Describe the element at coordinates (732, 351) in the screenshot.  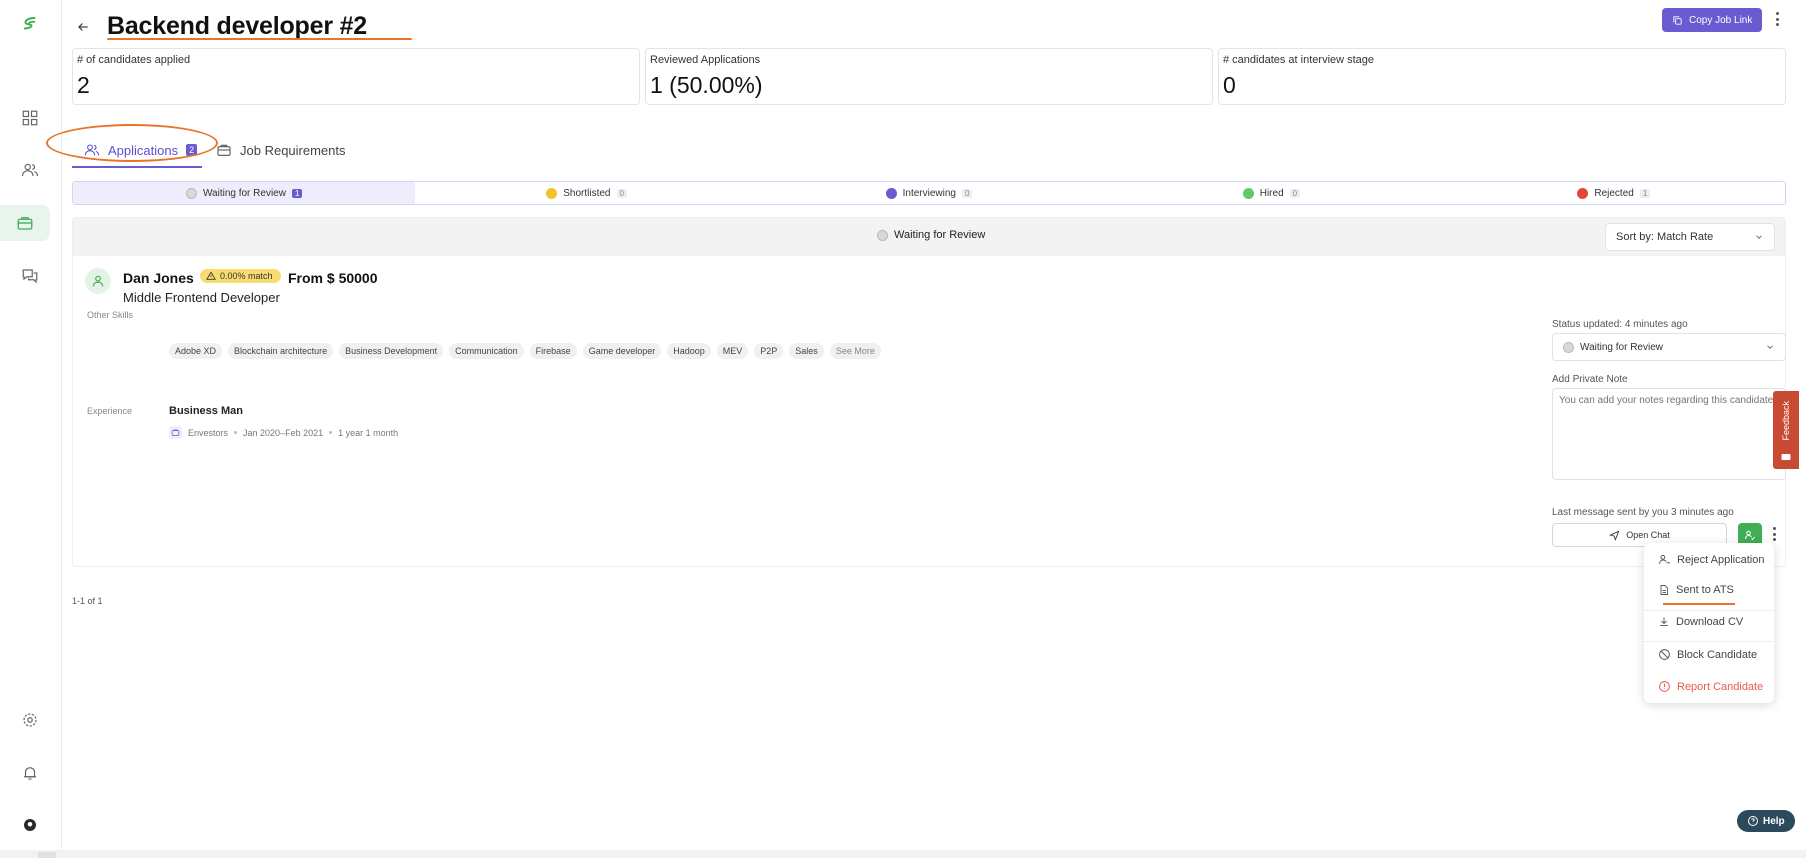
I see `skill-tag: MEV` at that location.